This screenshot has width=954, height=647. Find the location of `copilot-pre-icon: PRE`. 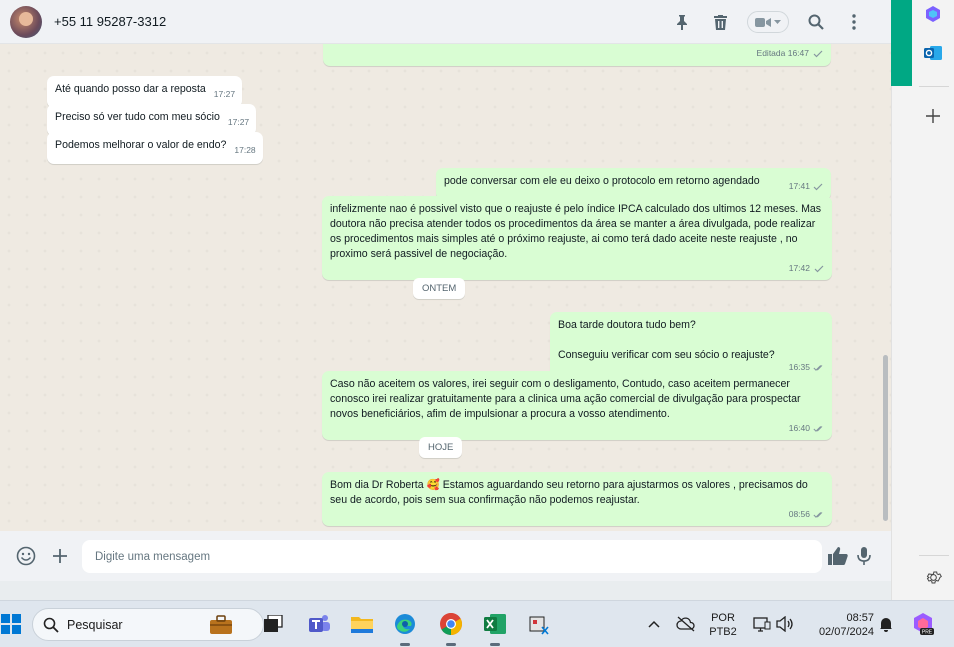

copilot-pre-icon: PRE is located at coordinates (923, 624).